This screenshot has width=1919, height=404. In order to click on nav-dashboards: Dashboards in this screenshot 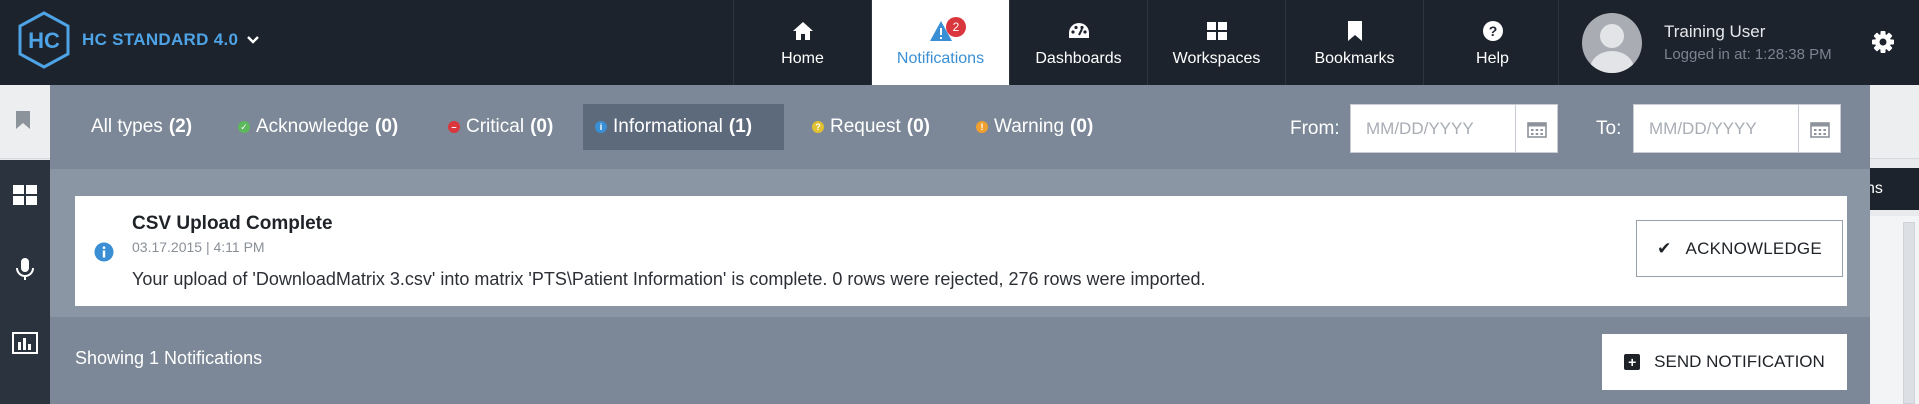, I will do `click(1078, 42)`.